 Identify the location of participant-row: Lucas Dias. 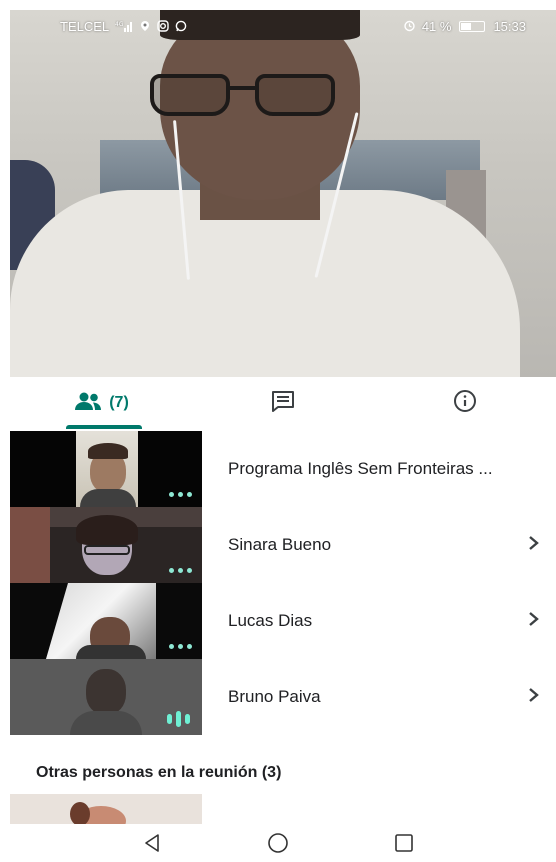
(283, 621).